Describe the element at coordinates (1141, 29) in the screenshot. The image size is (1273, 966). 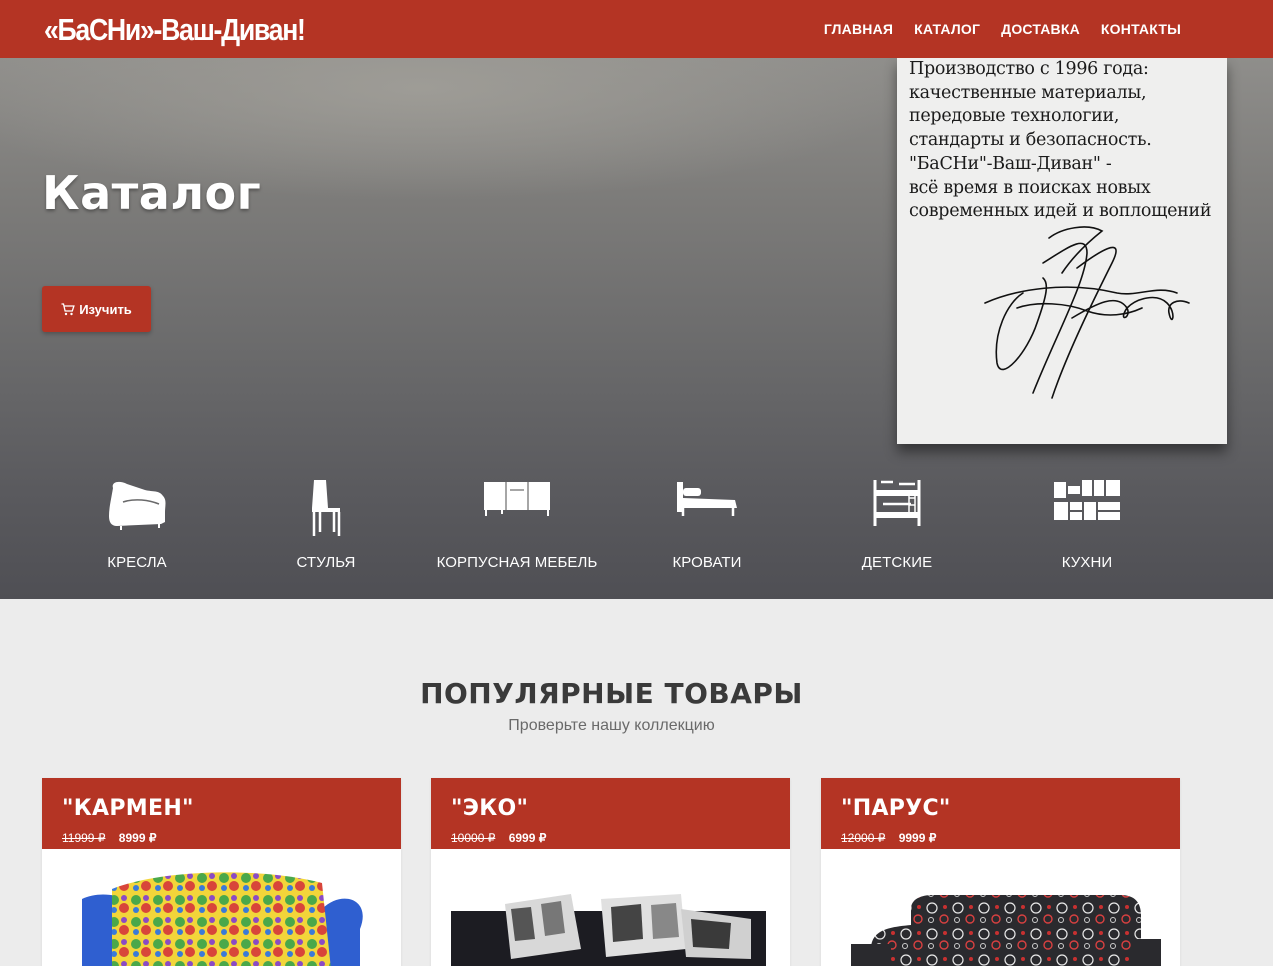
I see `nav-link-contacts: КОНТАКТЫ` at that location.